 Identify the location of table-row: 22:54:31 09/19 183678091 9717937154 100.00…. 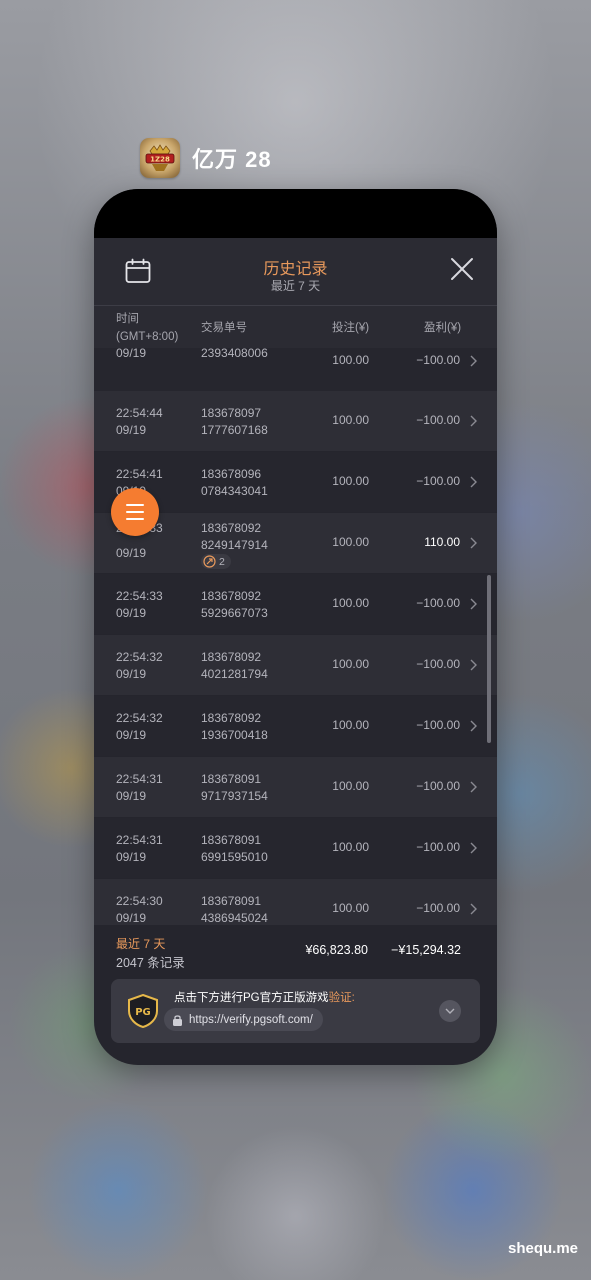
(295, 787).